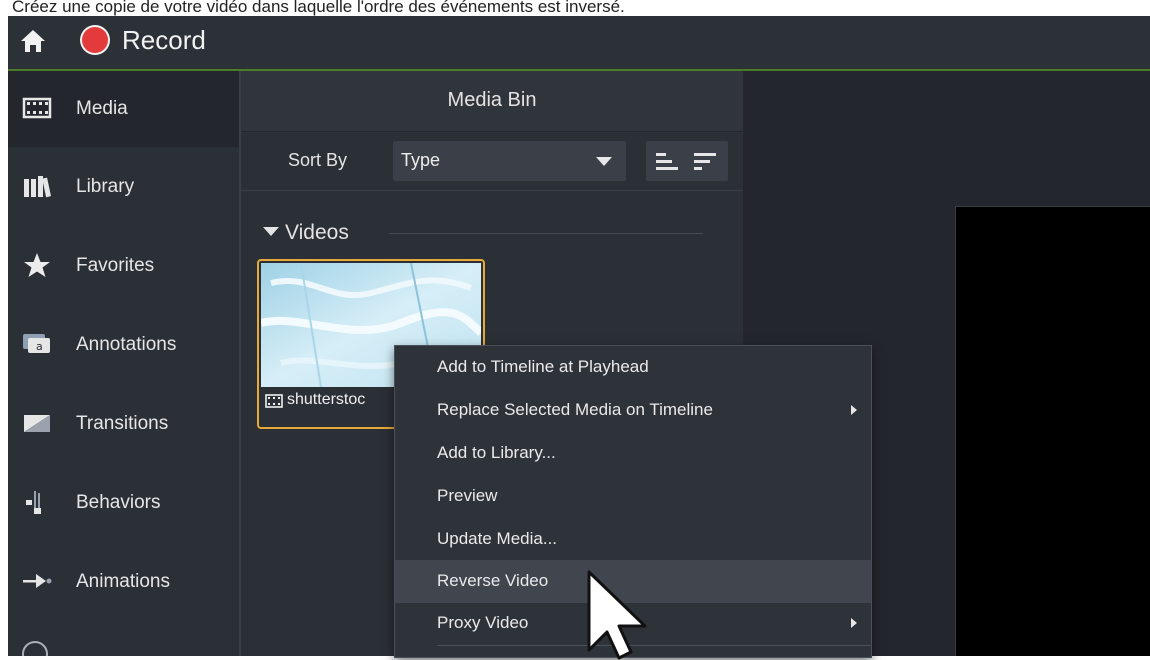  What do you see at coordinates (102, 108) in the screenshot?
I see `sidebar-item-label: Media` at bounding box center [102, 108].